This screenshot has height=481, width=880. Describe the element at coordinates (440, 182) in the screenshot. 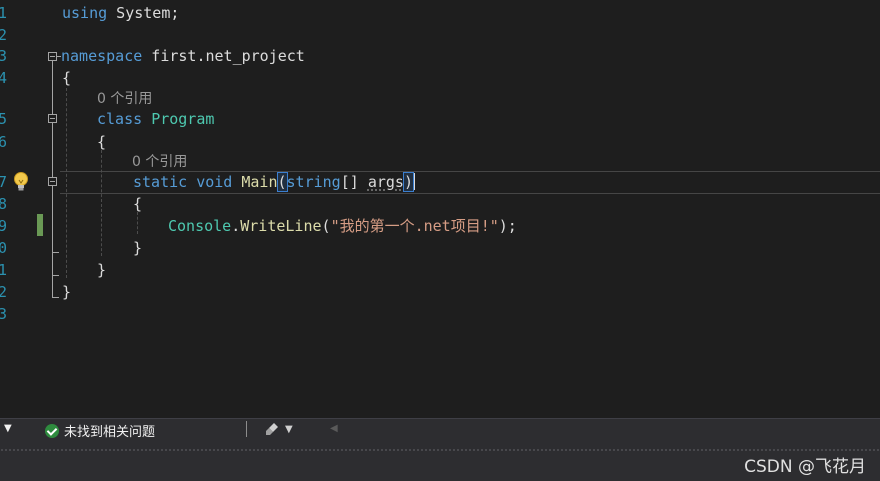

I see `editor-line: 7` at that location.